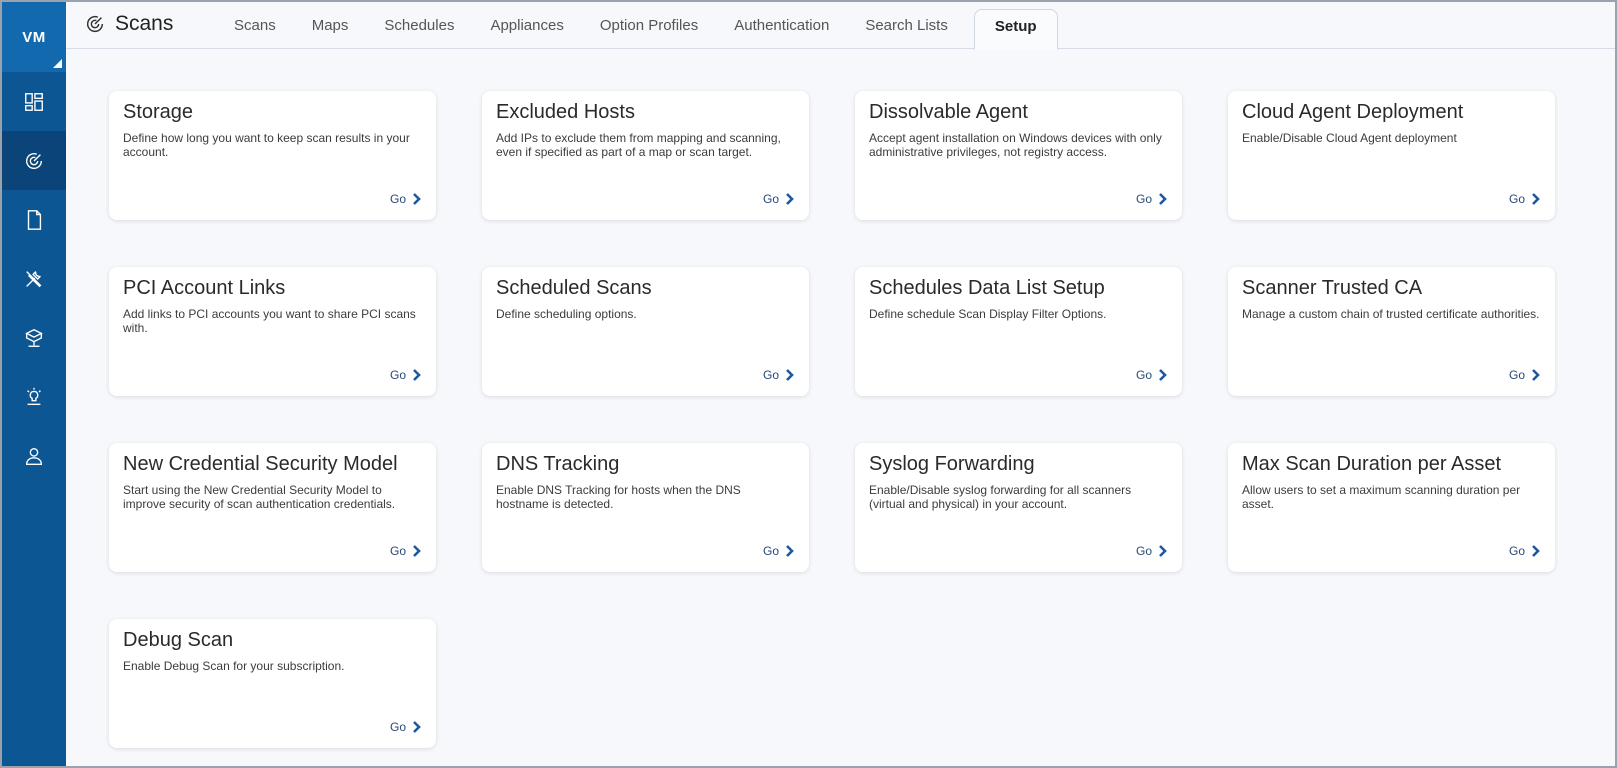 Image resolution: width=1617 pixels, height=768 pixels. I want to click on card-title: Schedules Data List Setup, so click(987, 288).